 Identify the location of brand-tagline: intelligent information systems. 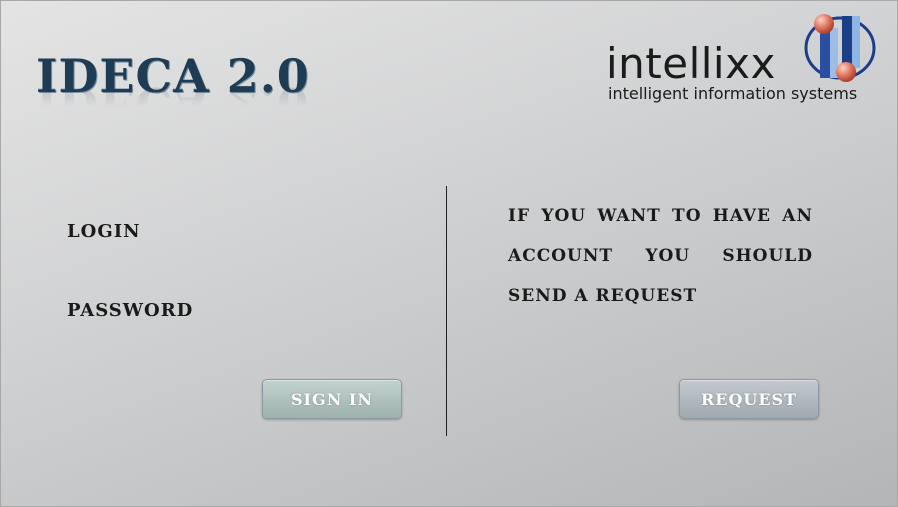
(733, 93).